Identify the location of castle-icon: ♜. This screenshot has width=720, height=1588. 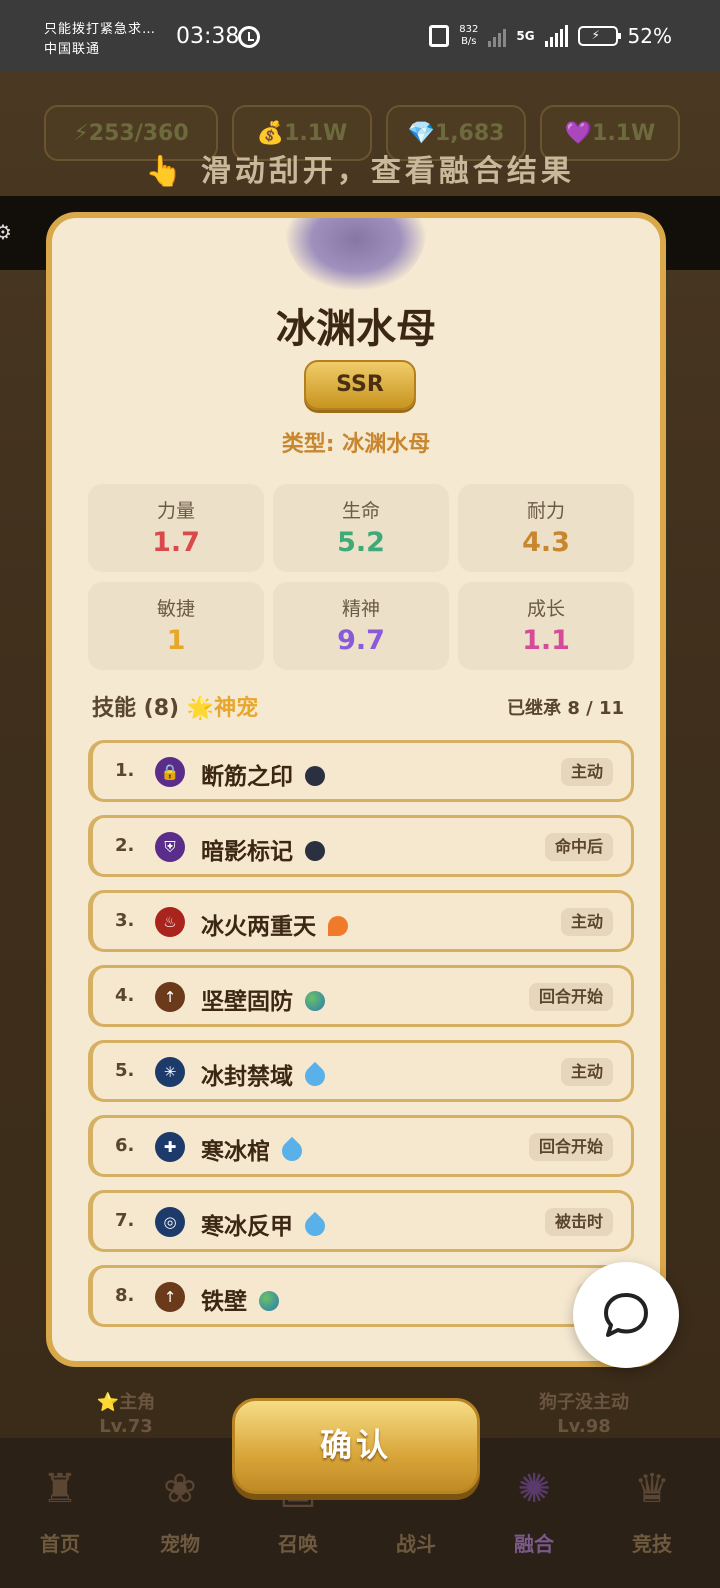
(60, 1489).